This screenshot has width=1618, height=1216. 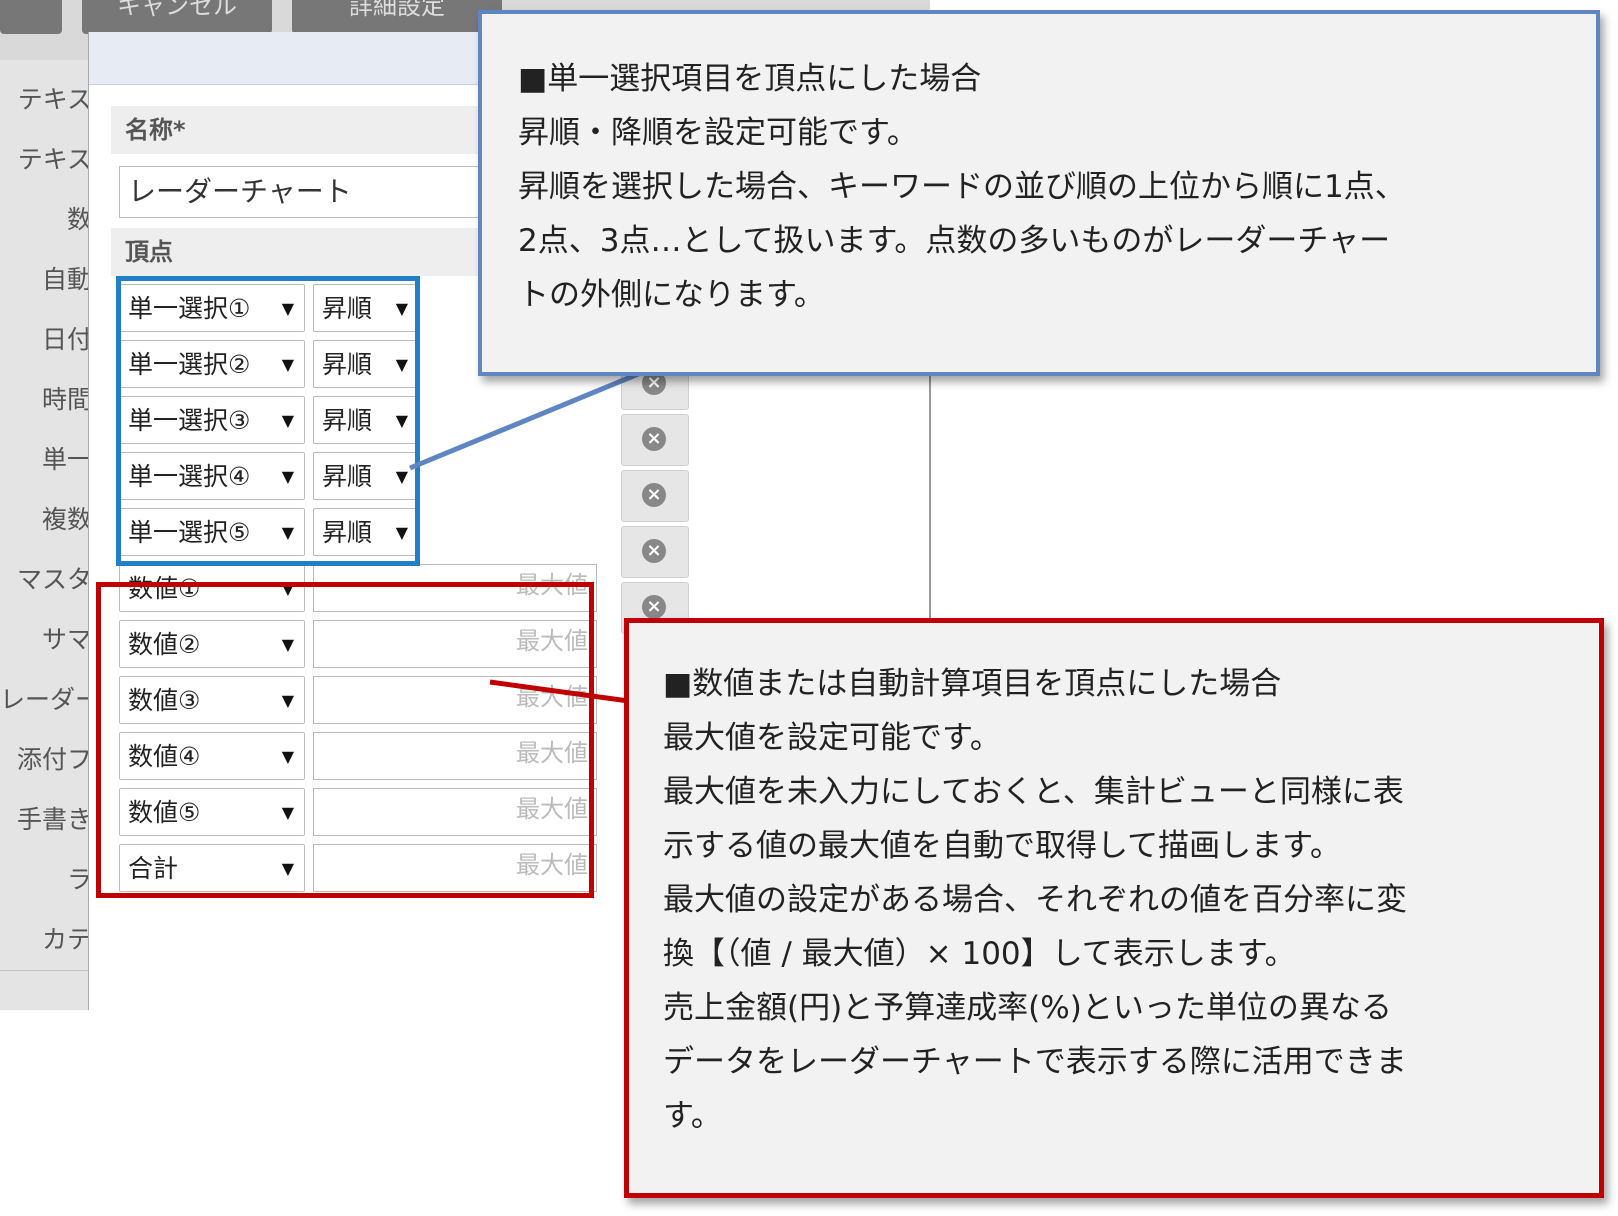 I want to click on vertex-label: 頂点, so click(x=298, y=252).